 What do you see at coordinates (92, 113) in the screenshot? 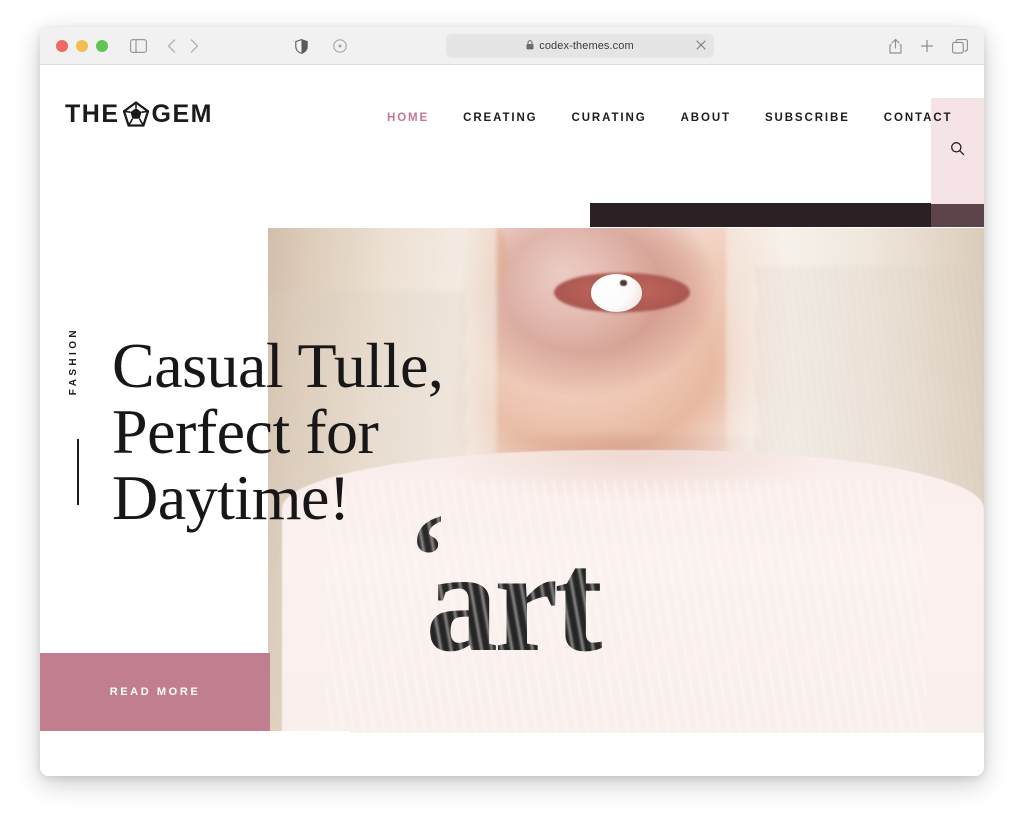
I see `logo-word-the: THE` at bounding box center [92, 113].